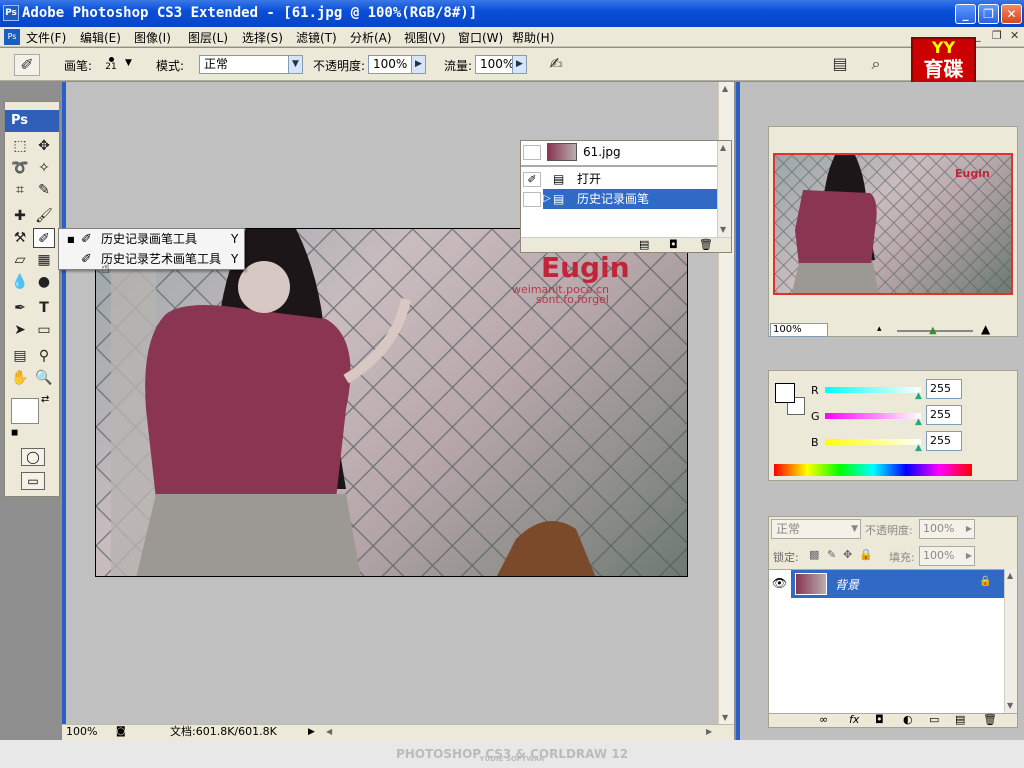 This screenshot has width=1024, height=768. Describe the element at coordinates (533, 37) in the screenshot. I see `menu-help: 帮助(H)` at that location.